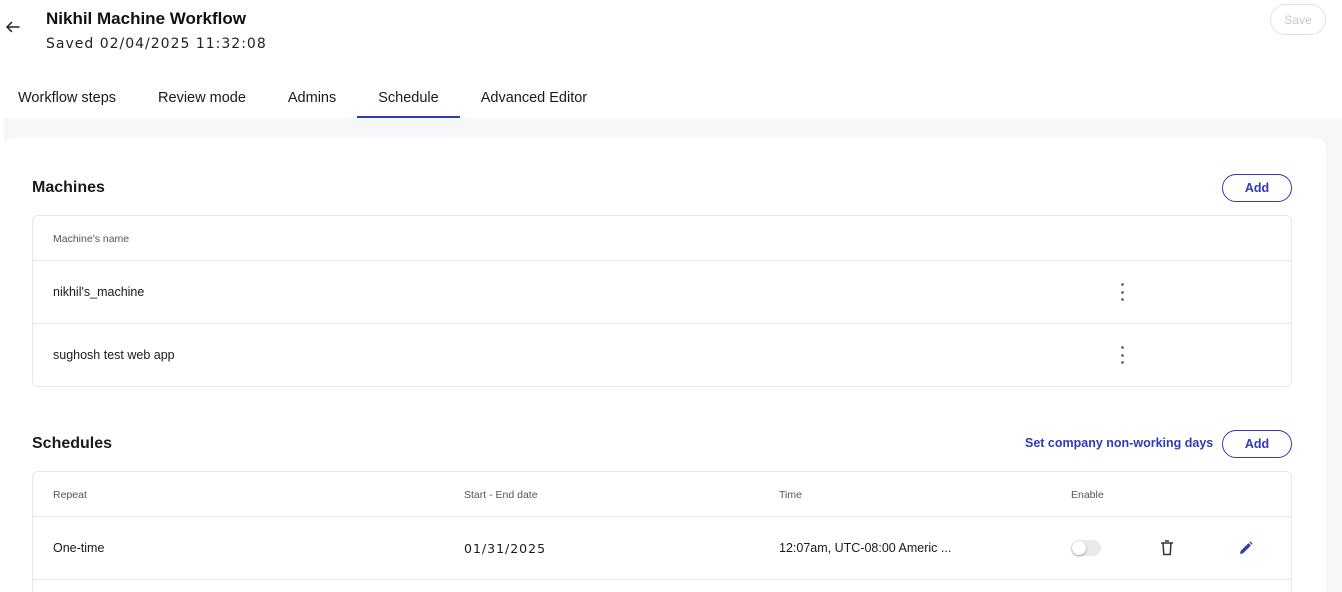 The width and height of the screenshot is (1342, 592). I want to click on saved-timestamp: Saved 02/04/2025 11:32:08, so click(156, 44).